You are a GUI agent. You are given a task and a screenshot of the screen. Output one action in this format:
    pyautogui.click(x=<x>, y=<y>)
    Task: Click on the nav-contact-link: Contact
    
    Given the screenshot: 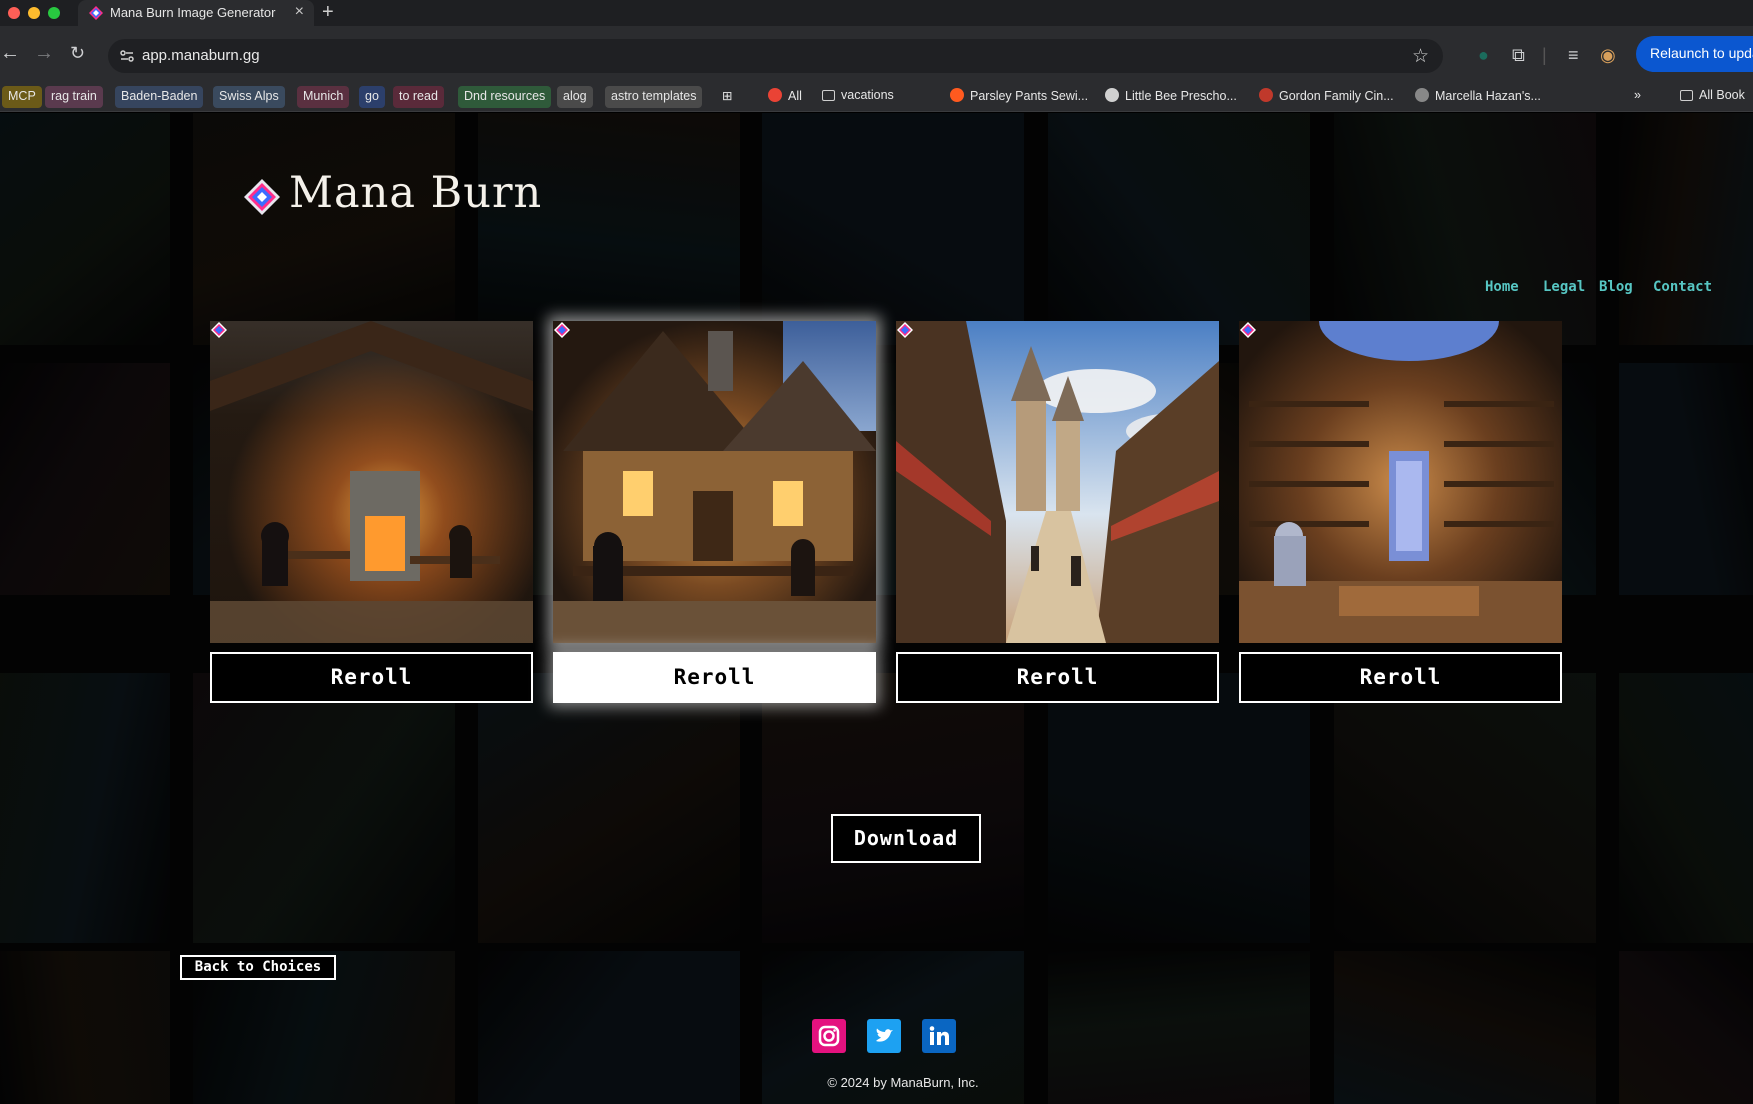 What is the action you would take?
    pyautogui.click(x=1682, y=287)
    